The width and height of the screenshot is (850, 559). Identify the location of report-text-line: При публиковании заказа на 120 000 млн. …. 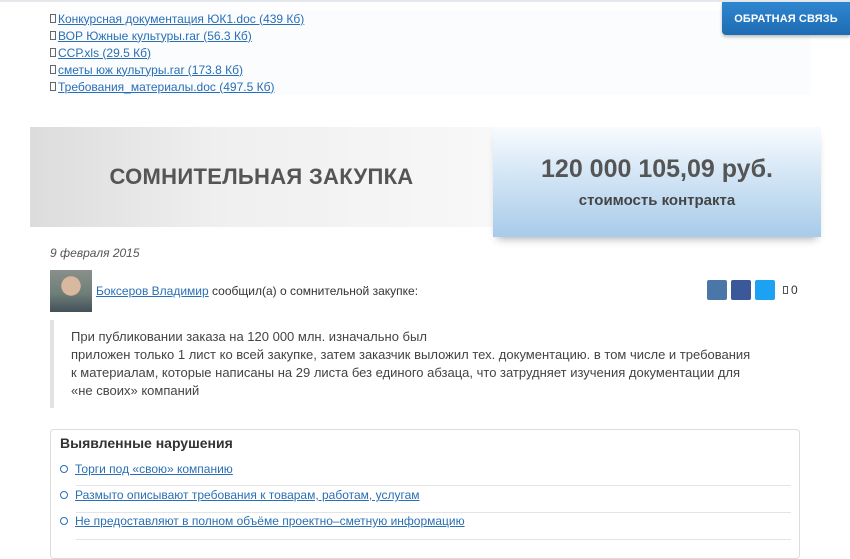
(249, 336).